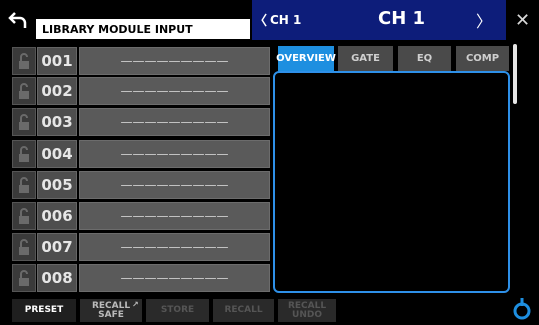 This screenshot has height=325, width=539. I want to click on channel-name: CH 1, so click(402, 18).